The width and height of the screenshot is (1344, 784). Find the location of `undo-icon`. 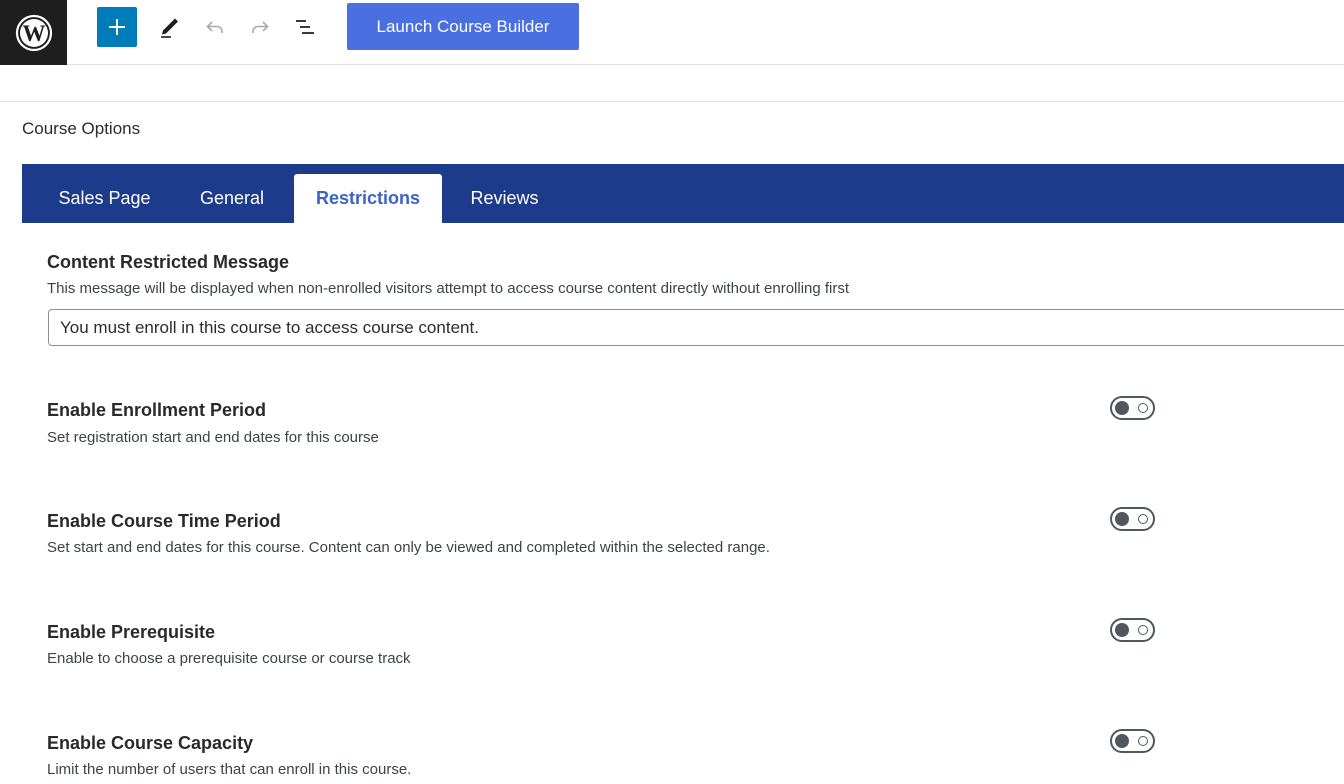

undo-icon is located at coordinates (214, 27).